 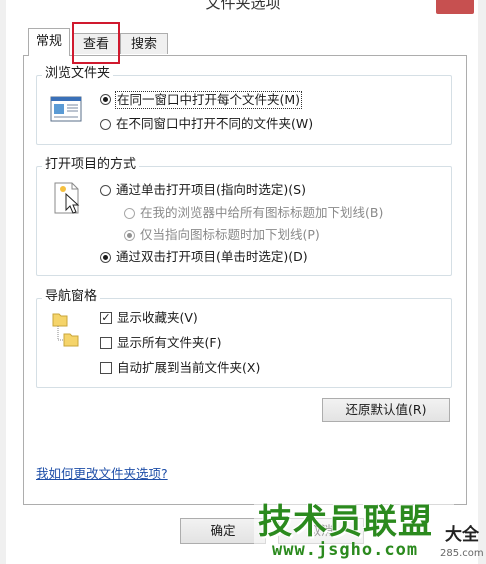 What do you see at coordinates (129, 235) in the screenshot?
I see `radio-underline-point` at bounding box center [129, 235].